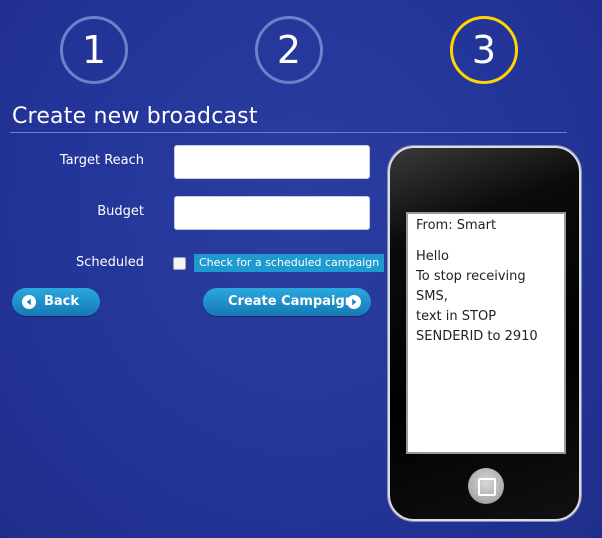  What do you see at coordinates (110, 262) in the screenshot?
I see `scheduled-label: Scheduled` at bounding box center [110, 262].